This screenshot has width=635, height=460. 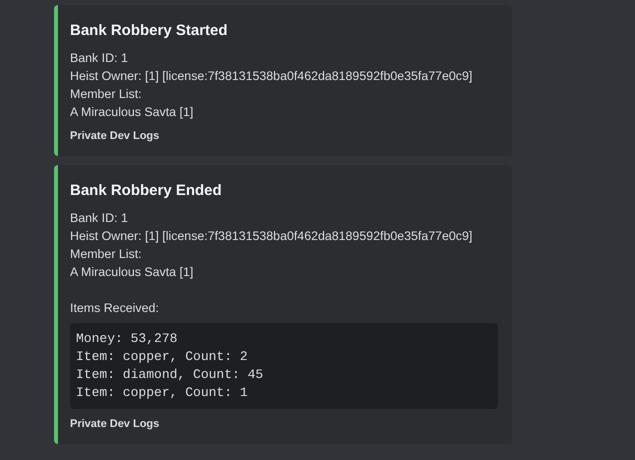 I want to click on code-line: Money: 53,278, so click(x=127, y=339).